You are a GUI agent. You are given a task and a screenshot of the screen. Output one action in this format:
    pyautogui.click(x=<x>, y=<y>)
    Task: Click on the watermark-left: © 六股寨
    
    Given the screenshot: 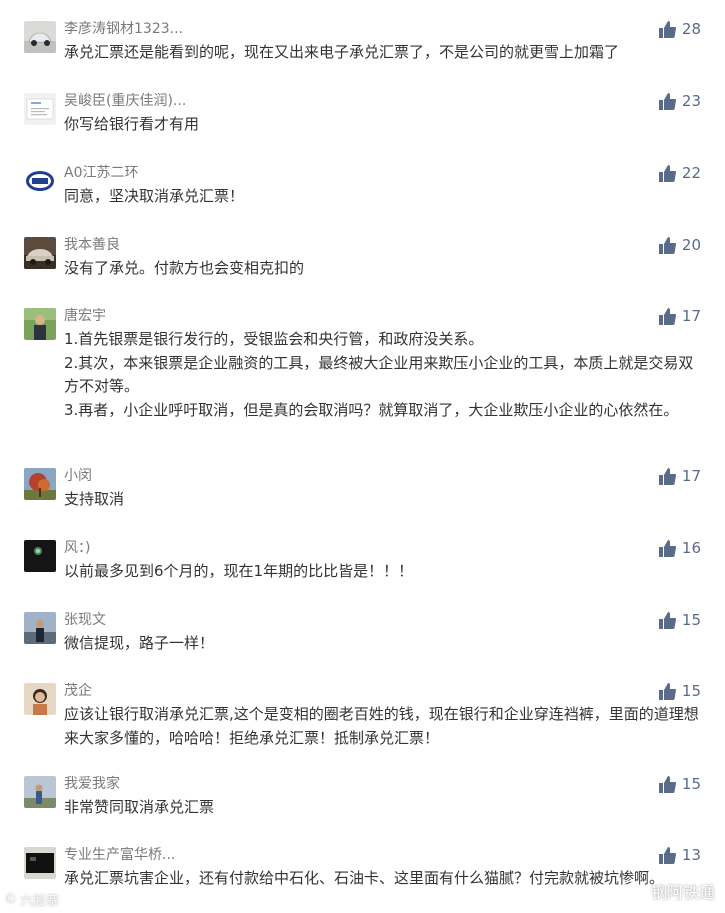 What is the action you would take?
    pyautogui.click(x=31, y=899)
    